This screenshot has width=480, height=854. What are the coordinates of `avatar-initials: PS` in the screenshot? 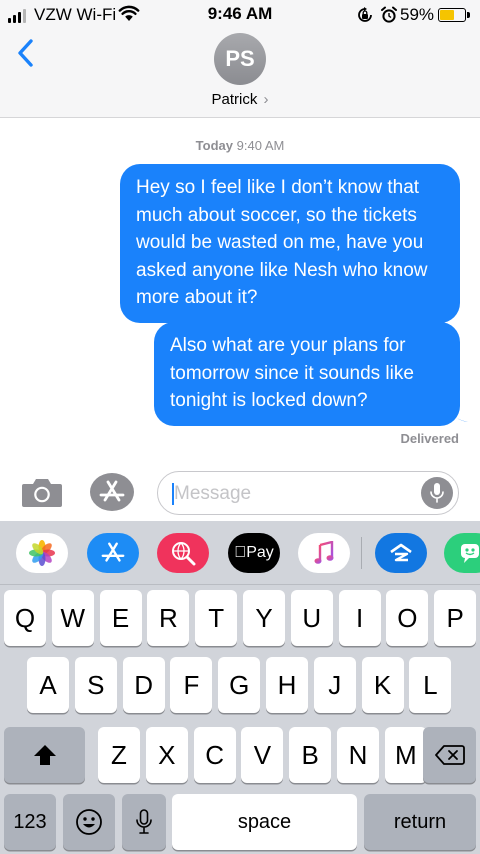 It's located at (240, 58).